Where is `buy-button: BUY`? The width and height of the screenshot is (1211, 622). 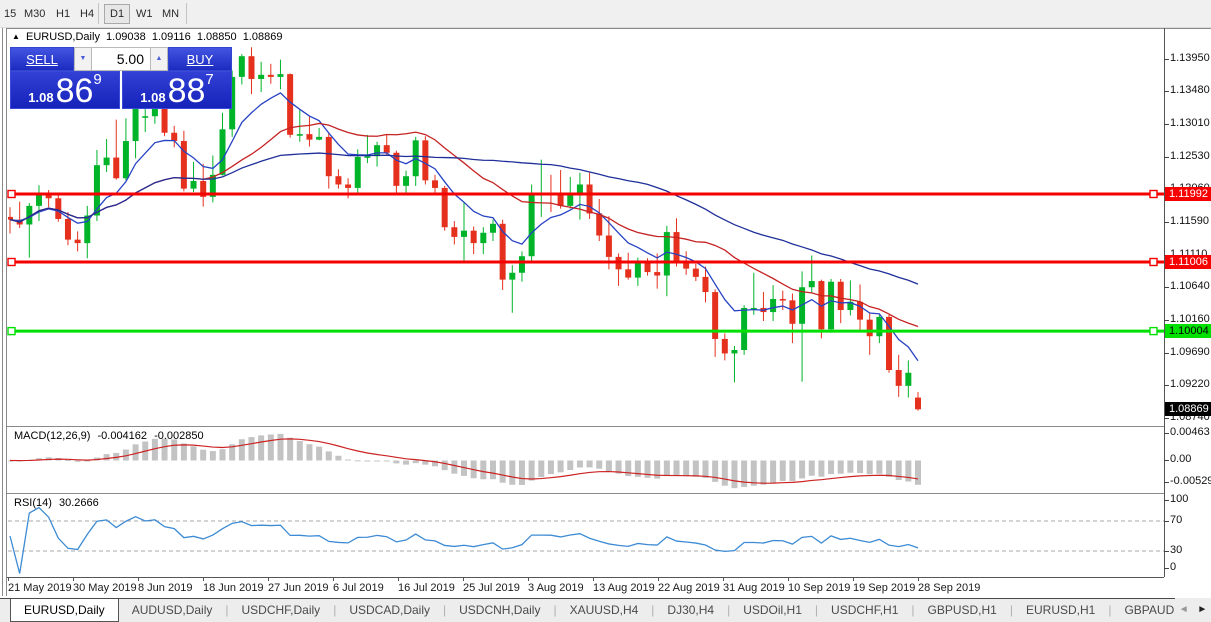
buy-button: BUY is located at coordinates (200, 59).